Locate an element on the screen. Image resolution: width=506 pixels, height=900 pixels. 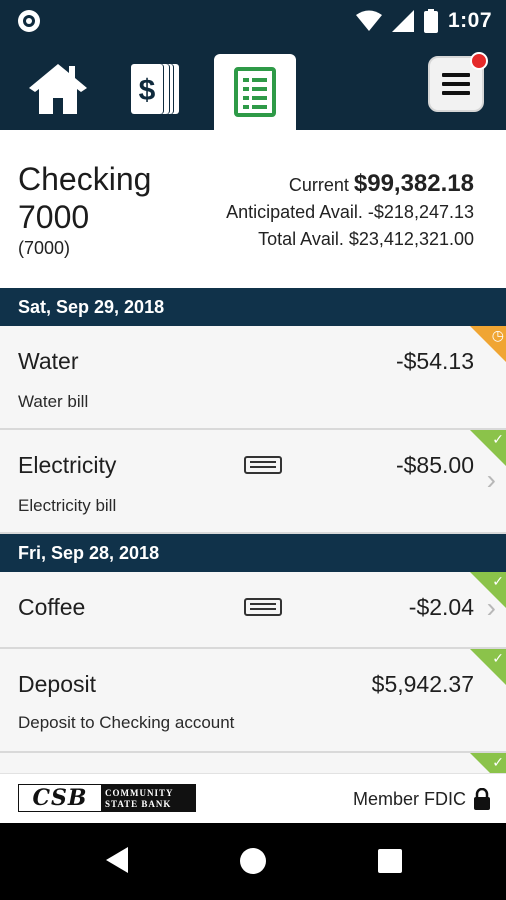
anticipated-balance-label: Anticipated Avail. is located at coordinates (294, 212).